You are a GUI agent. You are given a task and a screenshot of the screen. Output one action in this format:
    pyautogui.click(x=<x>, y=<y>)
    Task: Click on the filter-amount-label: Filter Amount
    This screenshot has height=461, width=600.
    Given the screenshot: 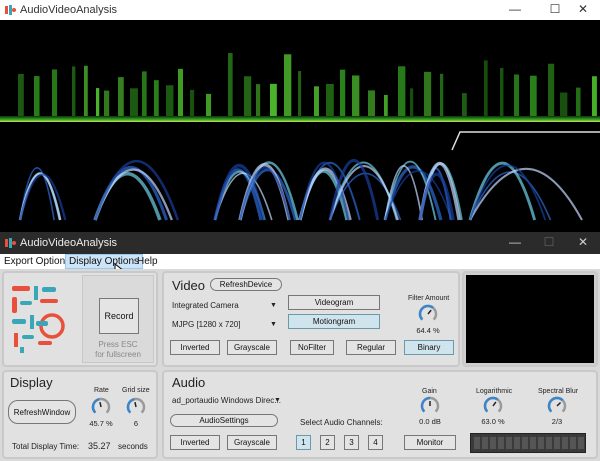 What is the action you would take?
    pyautogui.click(x=429, y=298)
    